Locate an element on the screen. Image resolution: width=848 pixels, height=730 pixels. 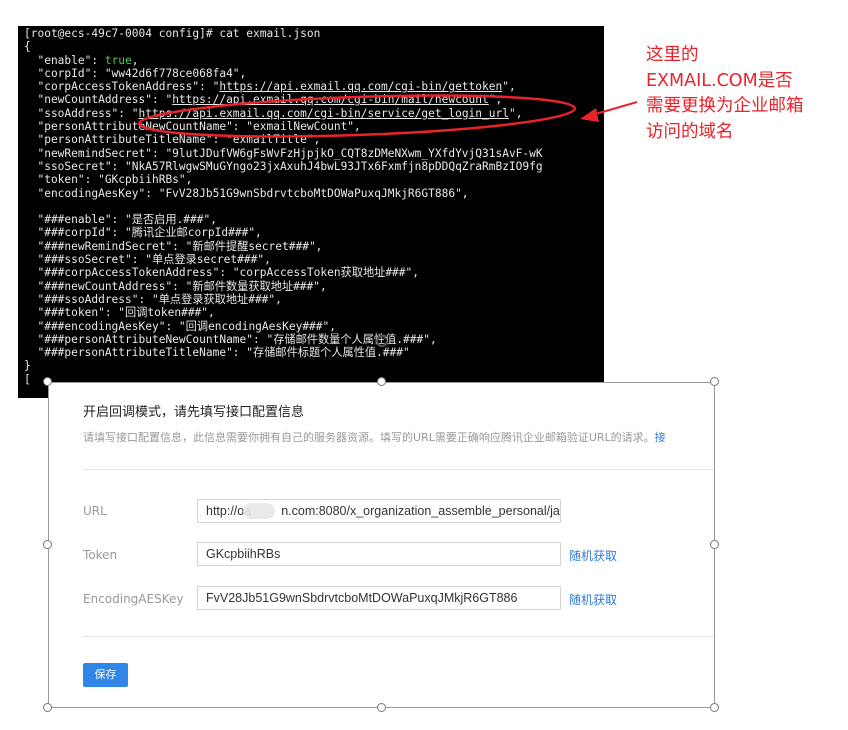
aeskey-label: EncodingAESKey is located at coordinates (133, 599).